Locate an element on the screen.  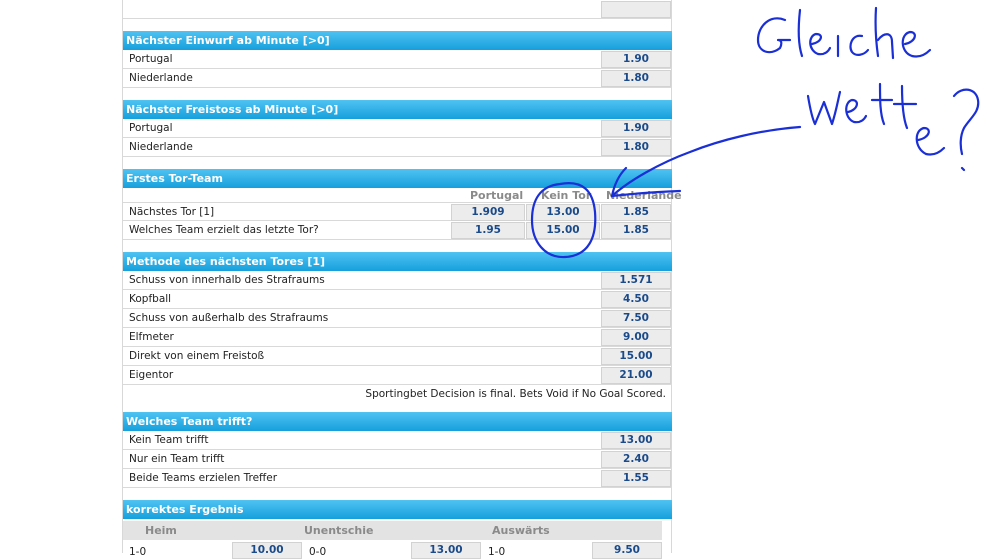
ink-letter-w is located at coordinates (824, 108).